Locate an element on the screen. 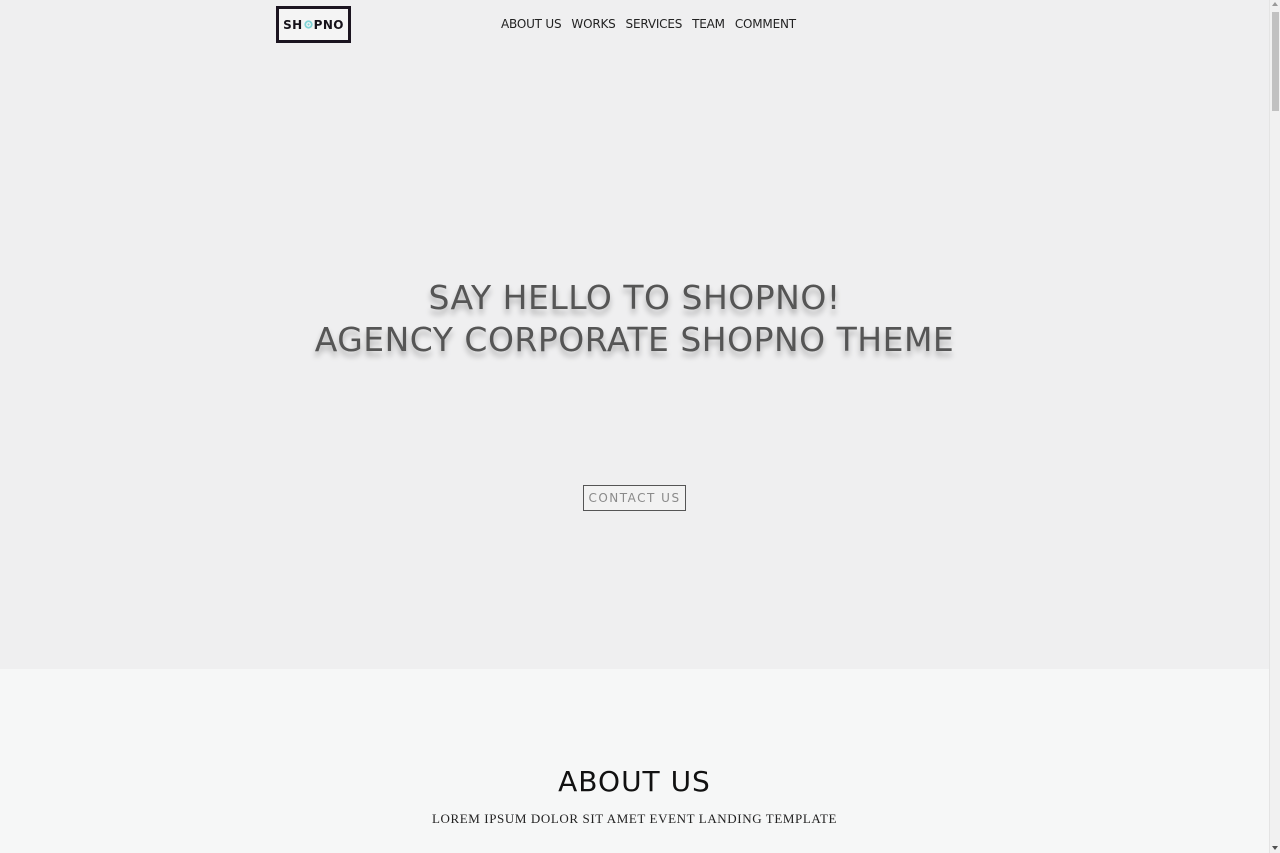 This screenshot has height=853, width=1280. scroll-down-arrow-icon is located at coordinates (1275, 848).